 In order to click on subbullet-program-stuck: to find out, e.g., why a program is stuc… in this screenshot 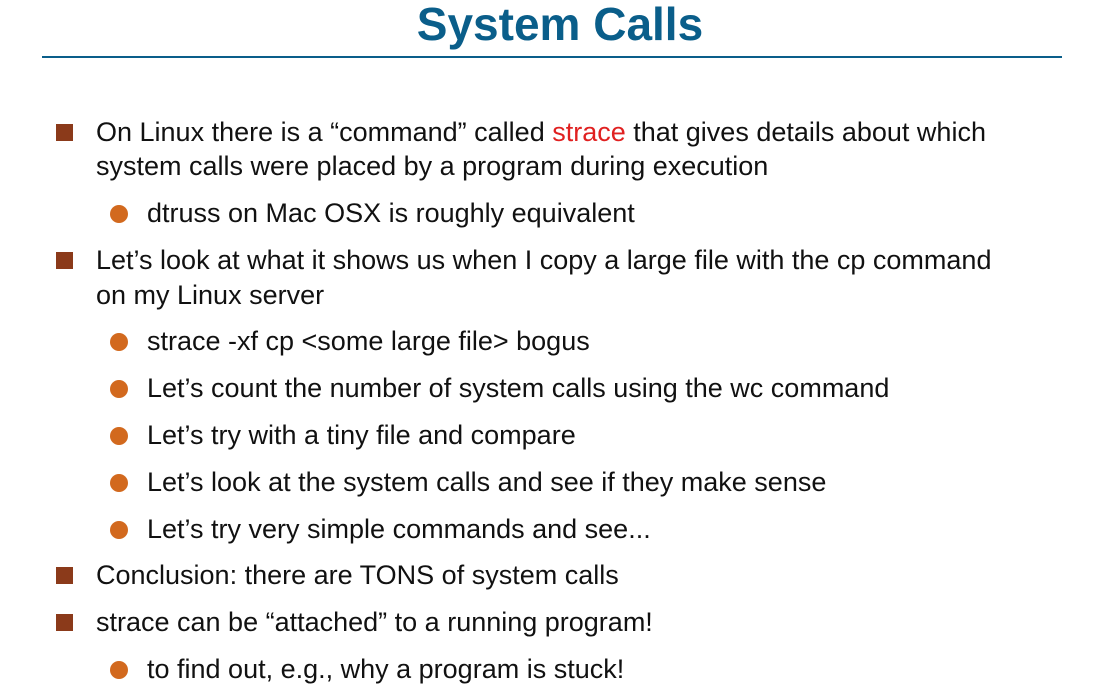, I will do `click(386, 669)`.